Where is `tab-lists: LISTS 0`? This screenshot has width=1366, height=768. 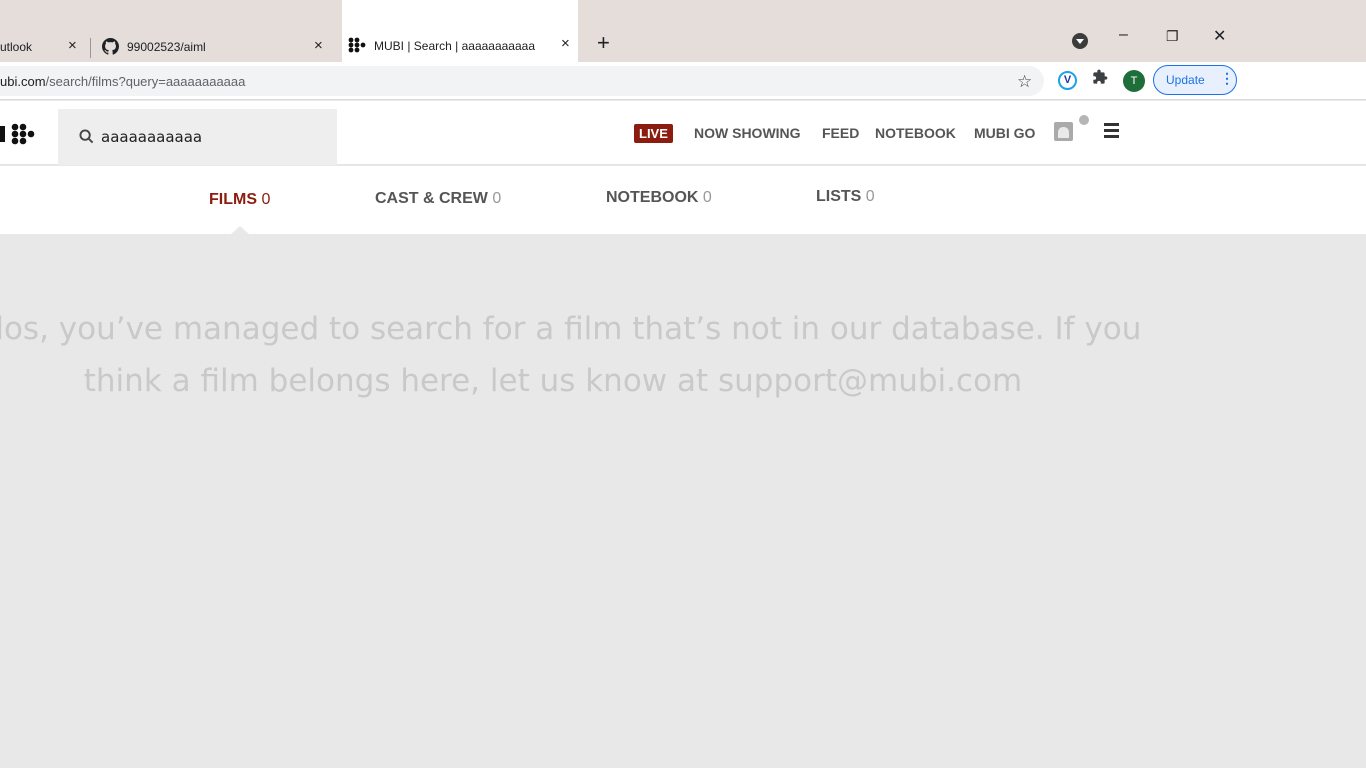 tab-lists: LISTS 0 is located at coordinates (845, 197).